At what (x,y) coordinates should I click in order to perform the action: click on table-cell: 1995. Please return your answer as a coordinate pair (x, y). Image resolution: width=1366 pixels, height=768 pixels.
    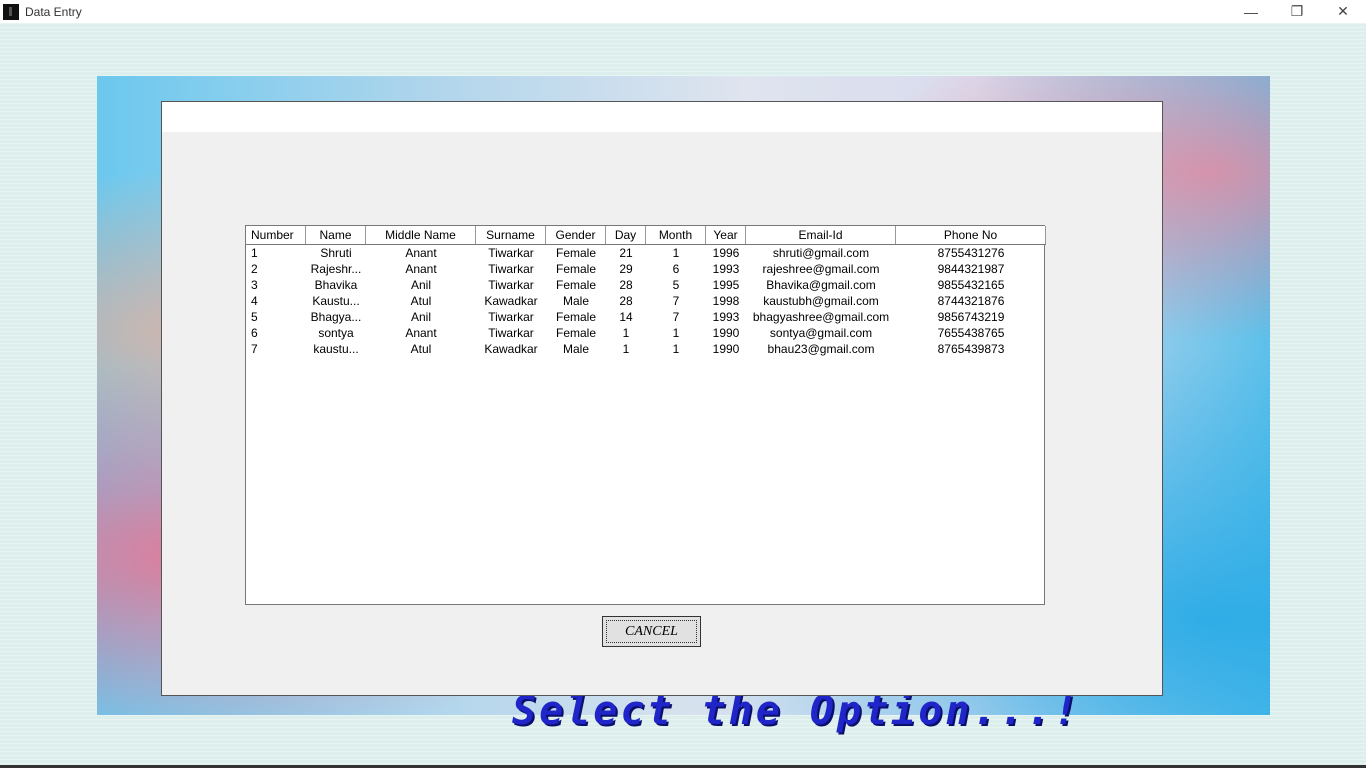
    Looking at the image, I should click on (726, 285).